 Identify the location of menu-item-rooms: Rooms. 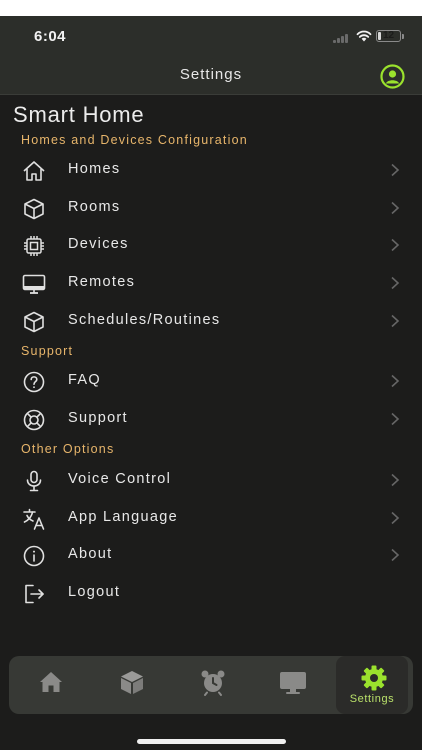
(211, 208).